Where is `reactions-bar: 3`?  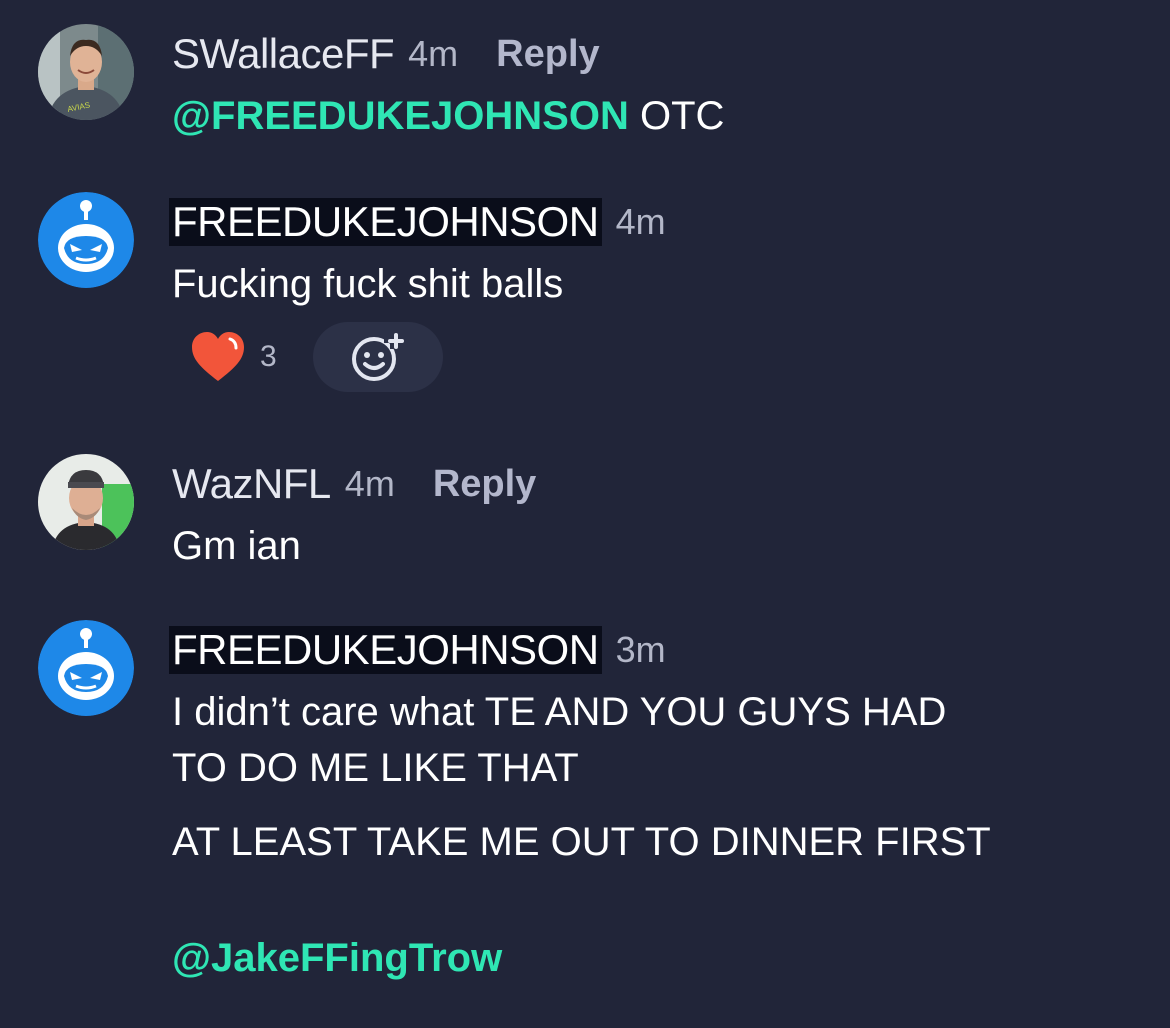 reactions-bar: 3 is located at coordinates (316, 357).